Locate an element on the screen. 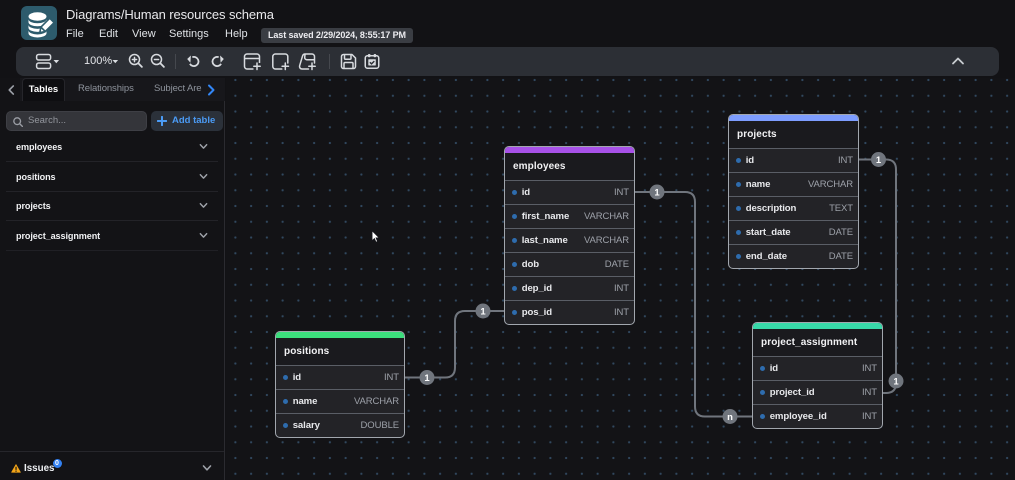 The width and height of the screenshot is (1015, 480). svg-text: n is located at coordinates (730, 417).